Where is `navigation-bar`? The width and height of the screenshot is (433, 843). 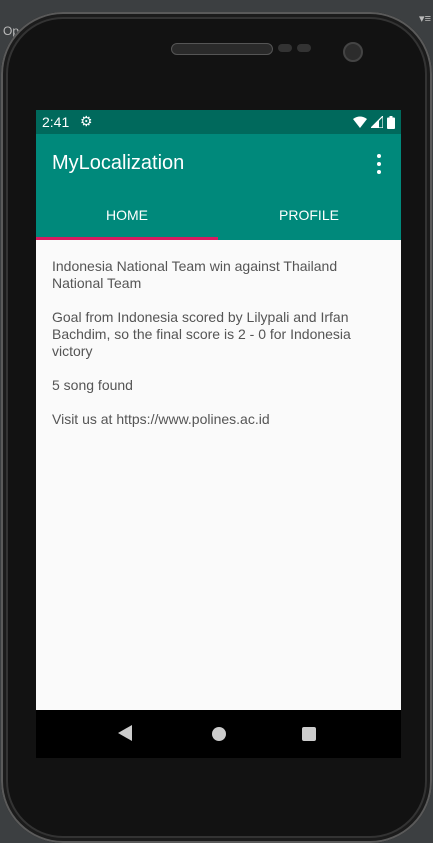
navigation-bar is located at coordinates (218, 734).